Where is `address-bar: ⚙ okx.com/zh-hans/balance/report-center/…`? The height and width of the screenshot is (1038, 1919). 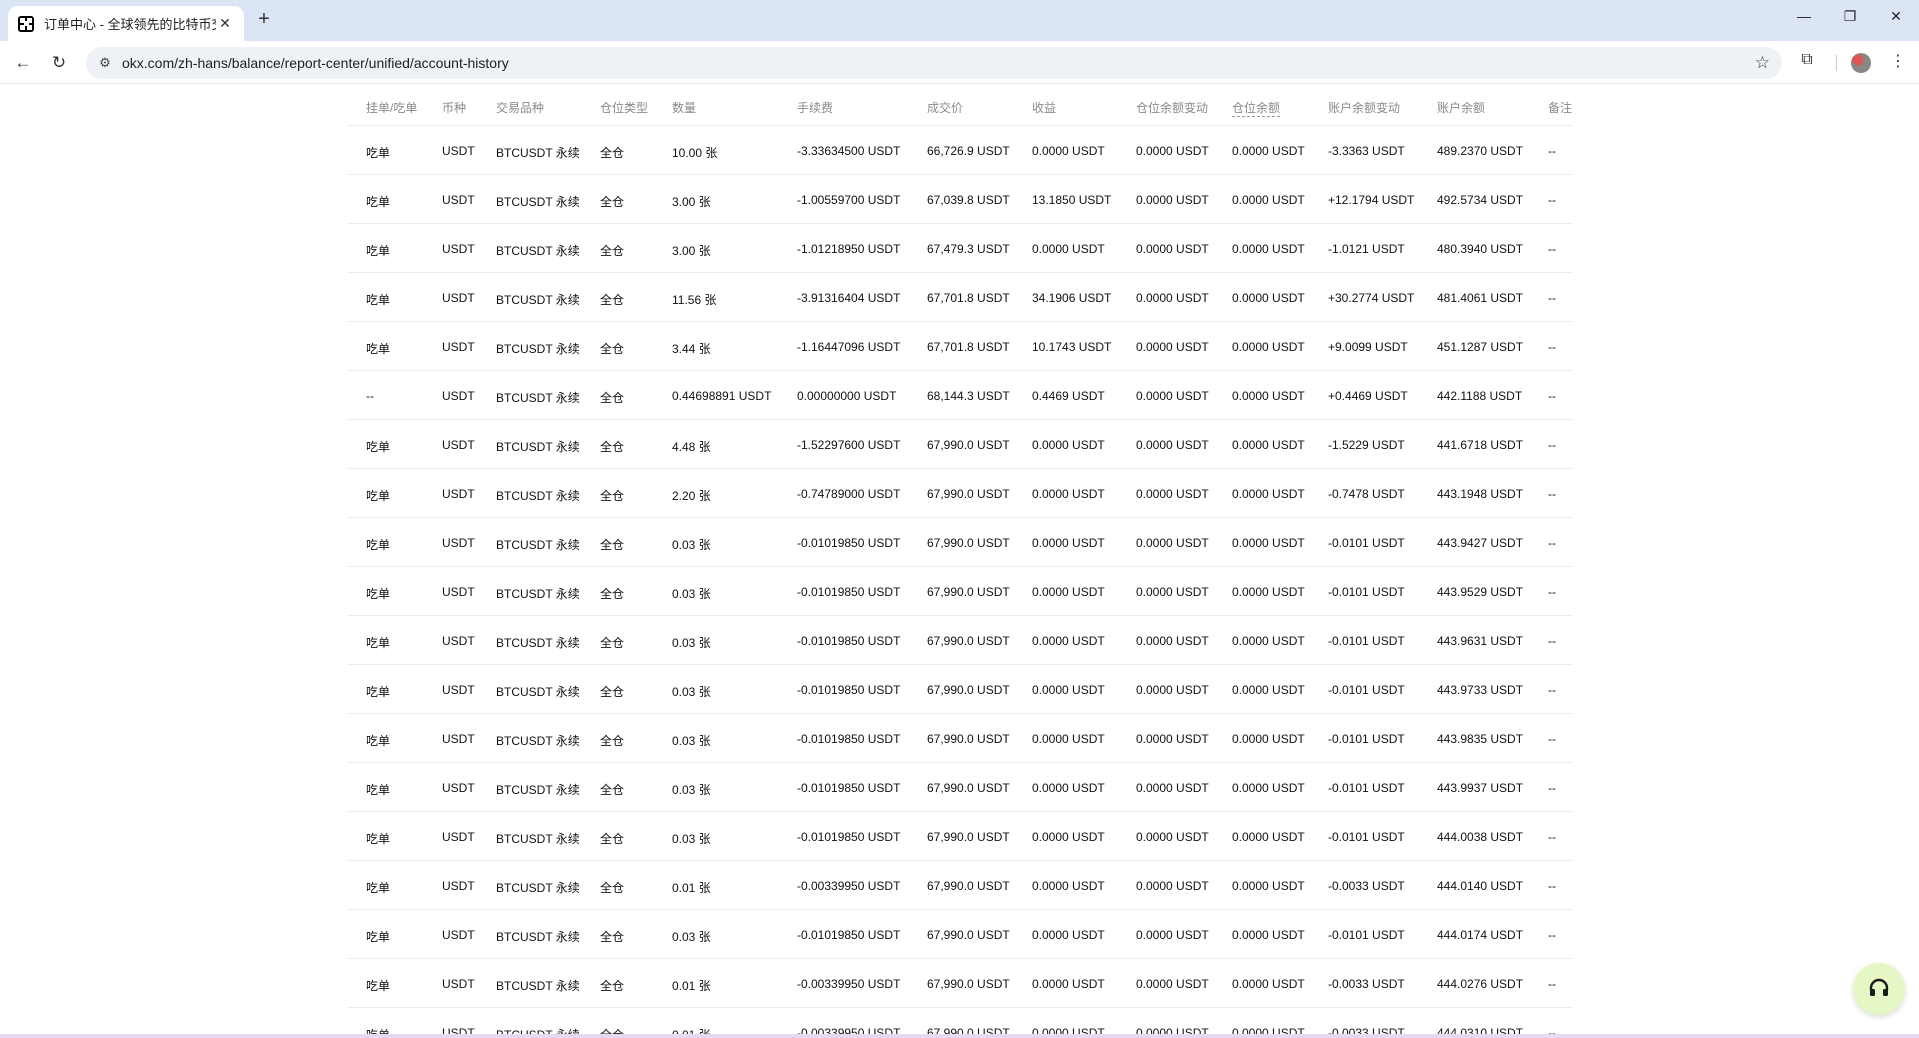
address-bar: ⚙ okx.com/zh-hans/balance/report-center/… is located at coordinates (934, 63).